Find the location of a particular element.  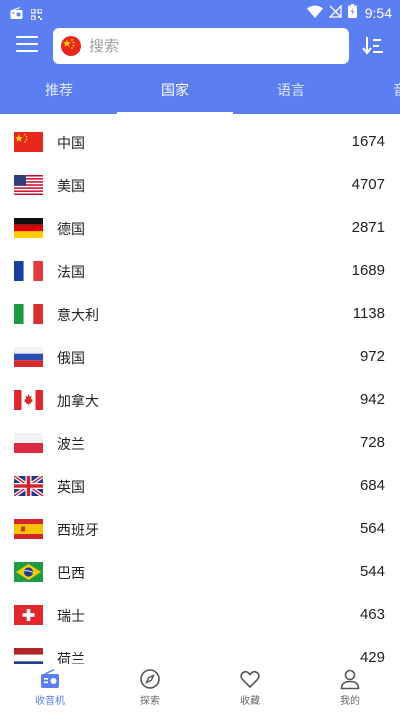

nav-label: 探索 is located at coordinates (150, 701).